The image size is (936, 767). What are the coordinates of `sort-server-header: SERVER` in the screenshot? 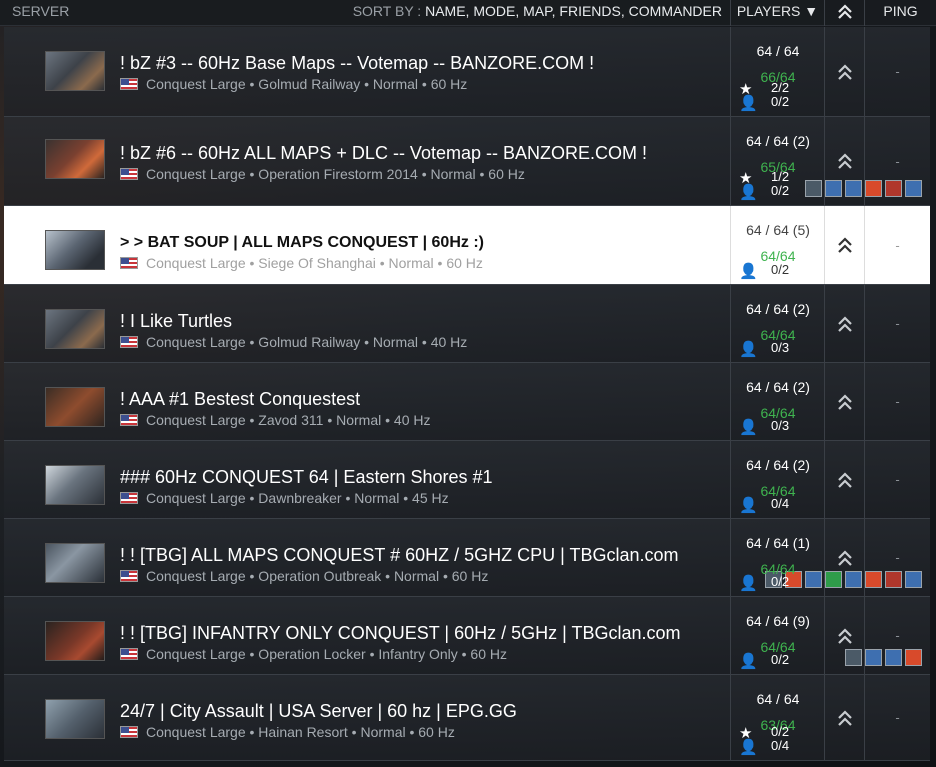 It's located at (40, 11).